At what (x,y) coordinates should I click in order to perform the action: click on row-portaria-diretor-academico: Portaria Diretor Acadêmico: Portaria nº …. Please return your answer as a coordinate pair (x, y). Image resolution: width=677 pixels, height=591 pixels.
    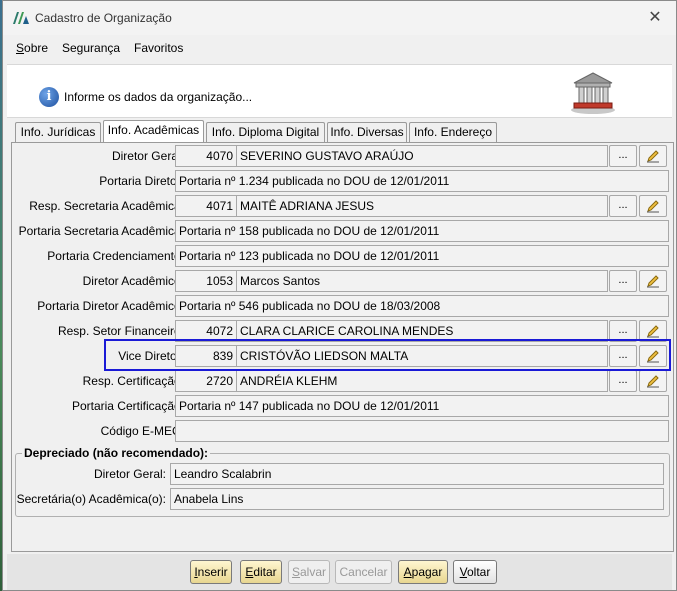
    Looking at the image, I should click on (339, 306).